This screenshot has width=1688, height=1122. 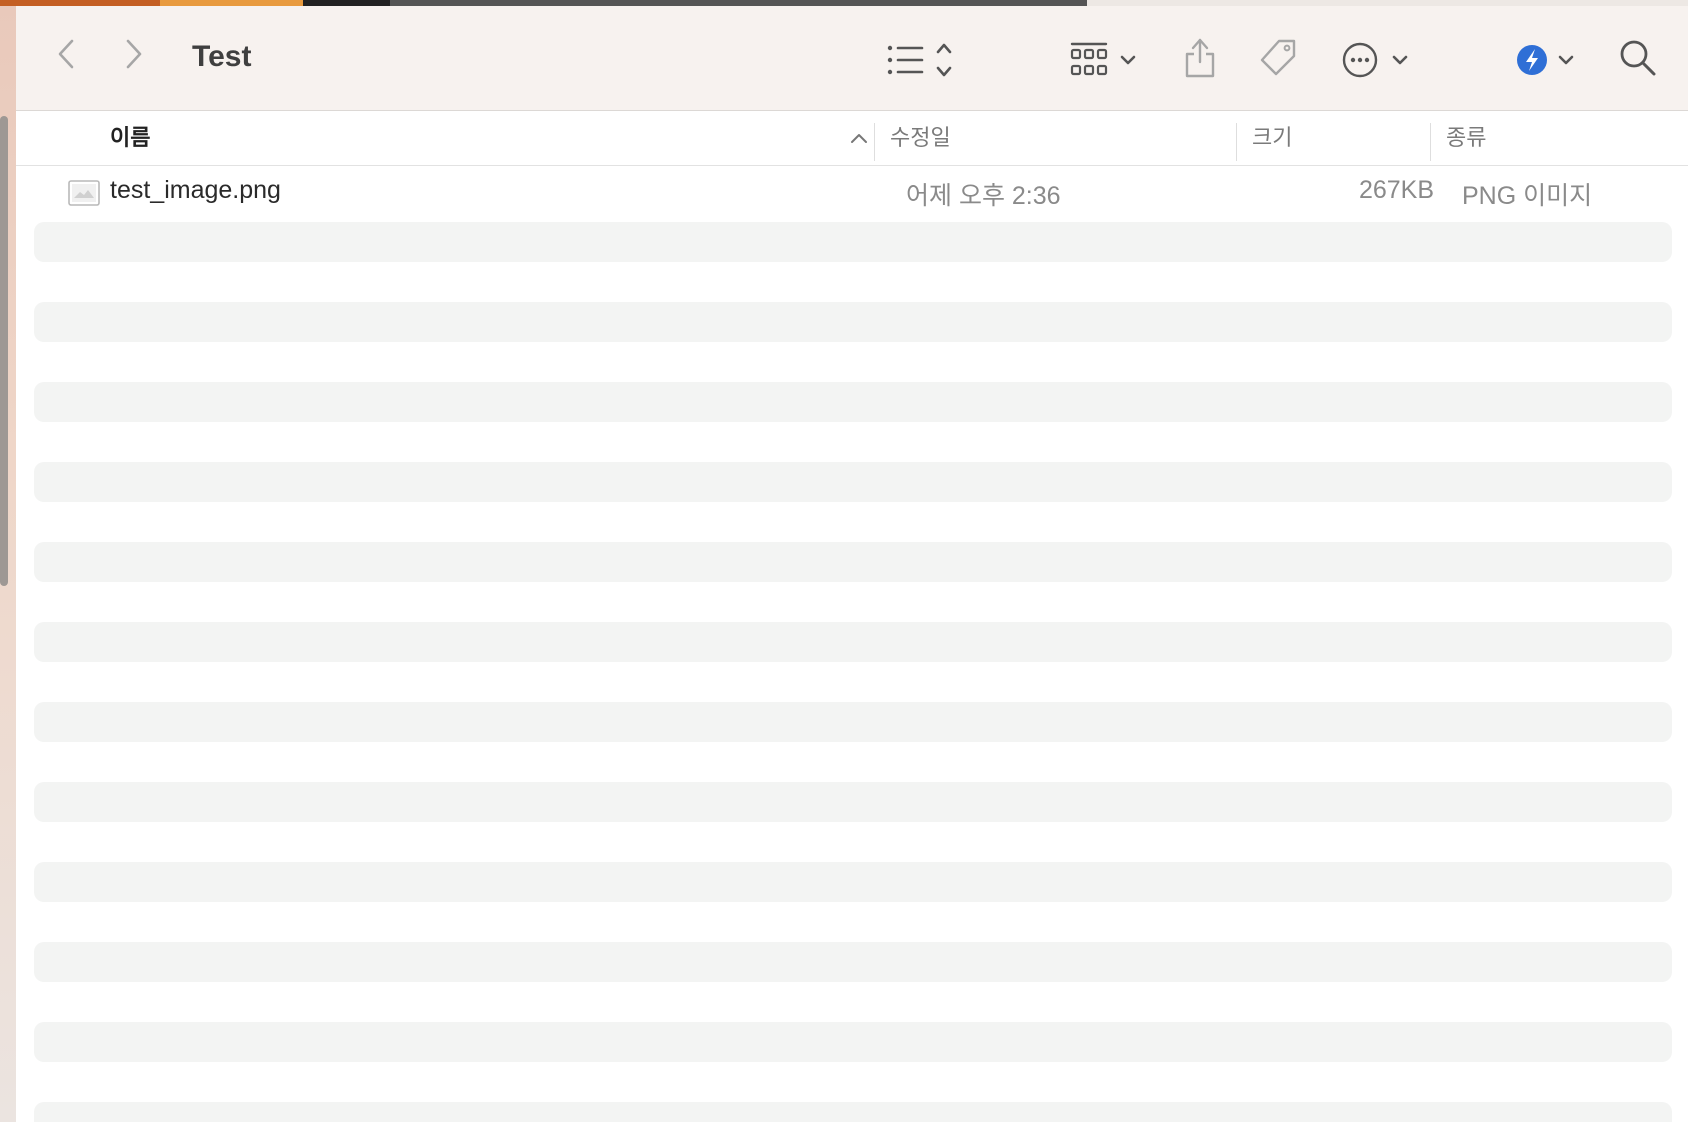 I want to click on file-kind: PNG 이미지, so click(x=1527, y=196).